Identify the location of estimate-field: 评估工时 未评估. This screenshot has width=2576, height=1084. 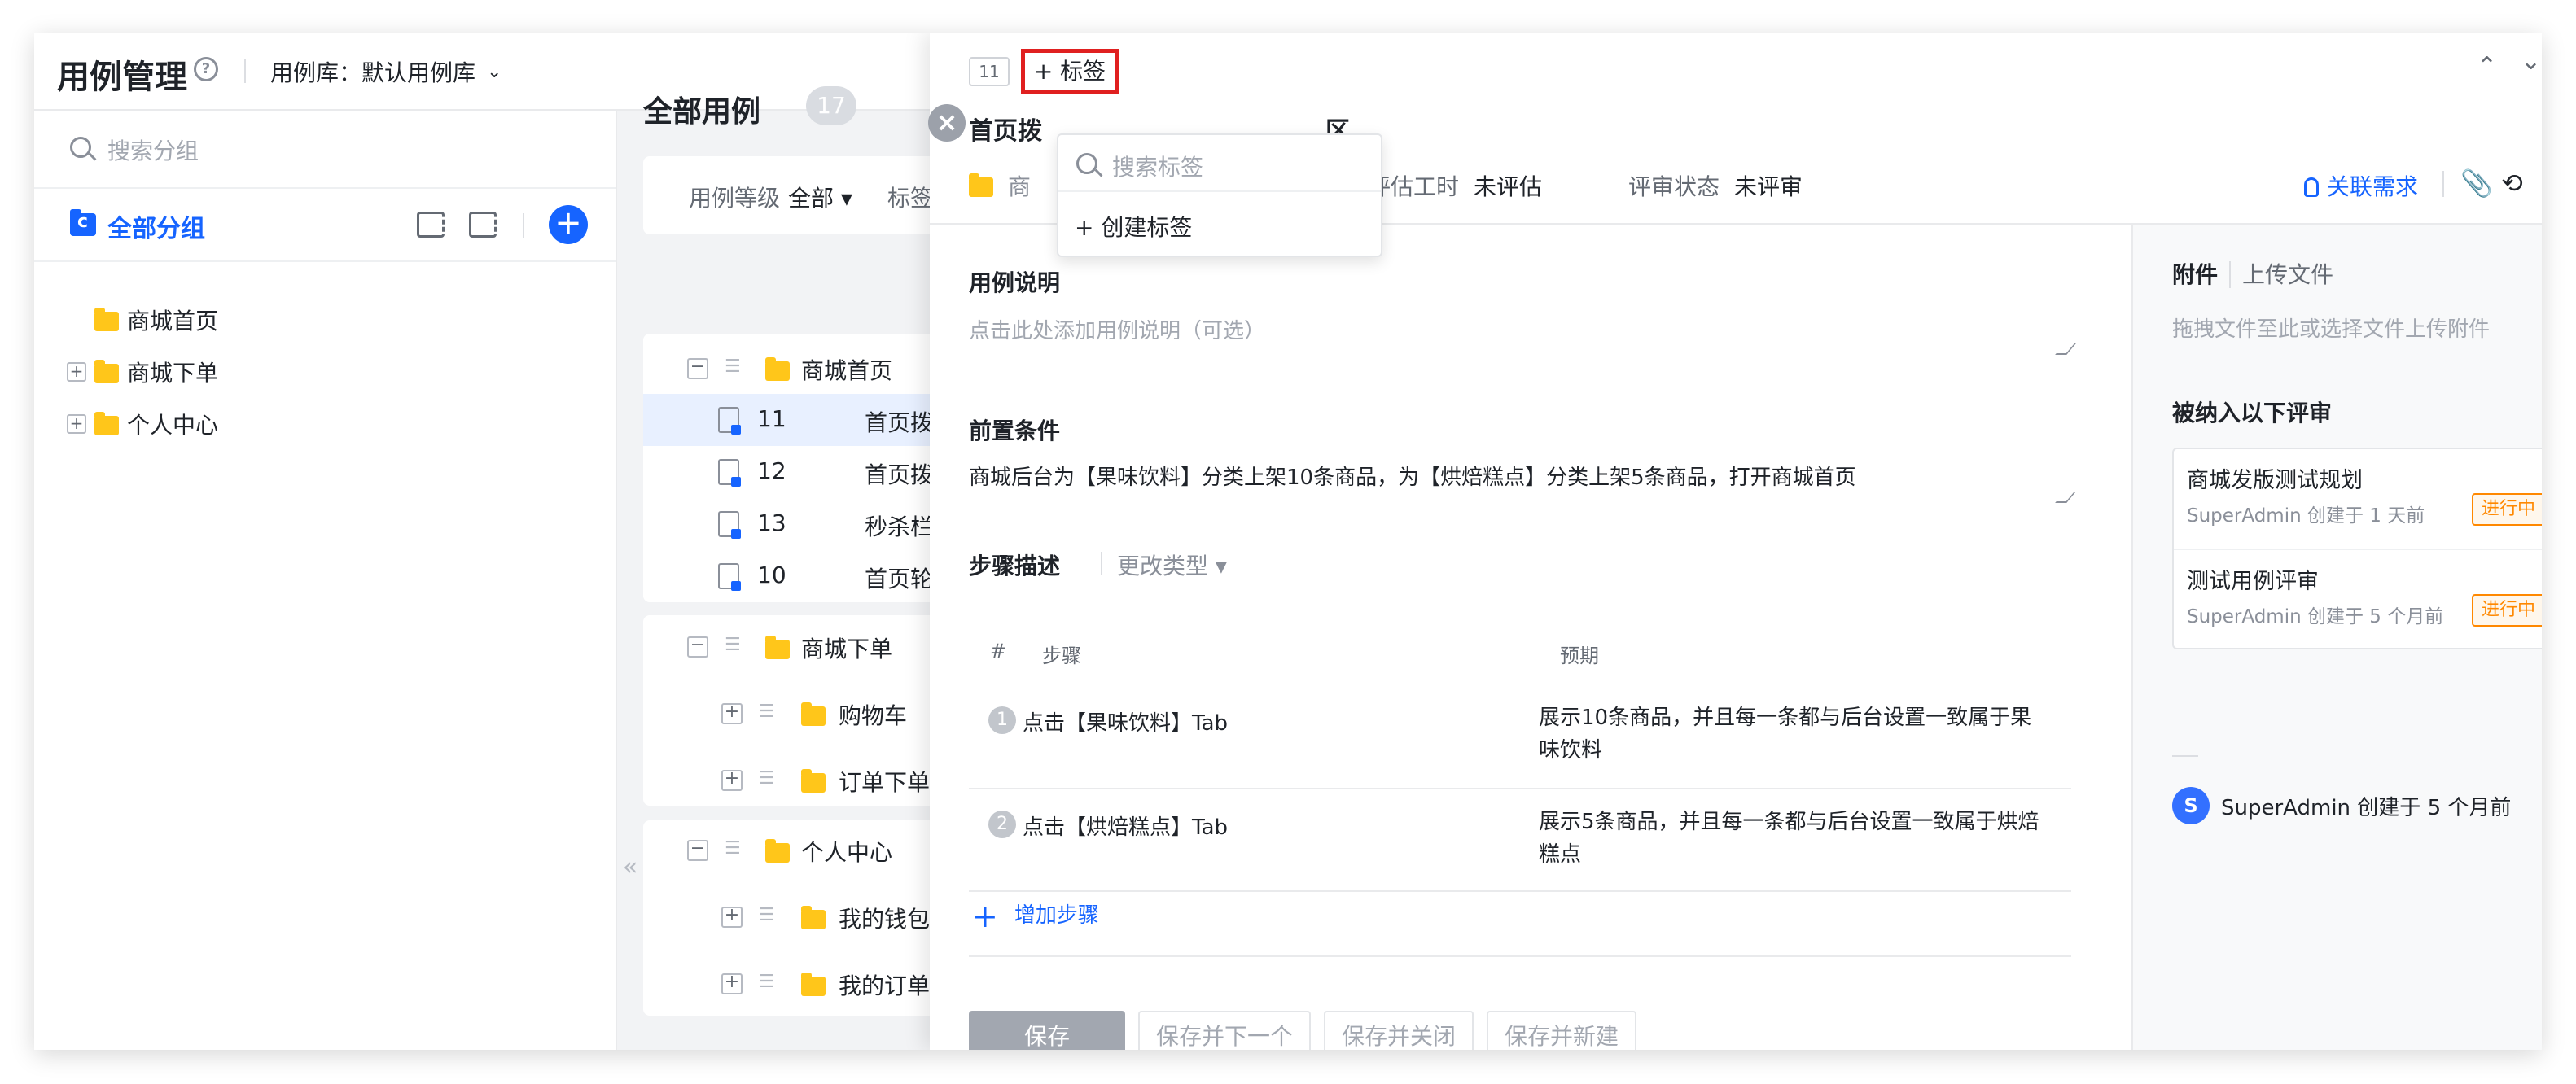
(1455, 185).